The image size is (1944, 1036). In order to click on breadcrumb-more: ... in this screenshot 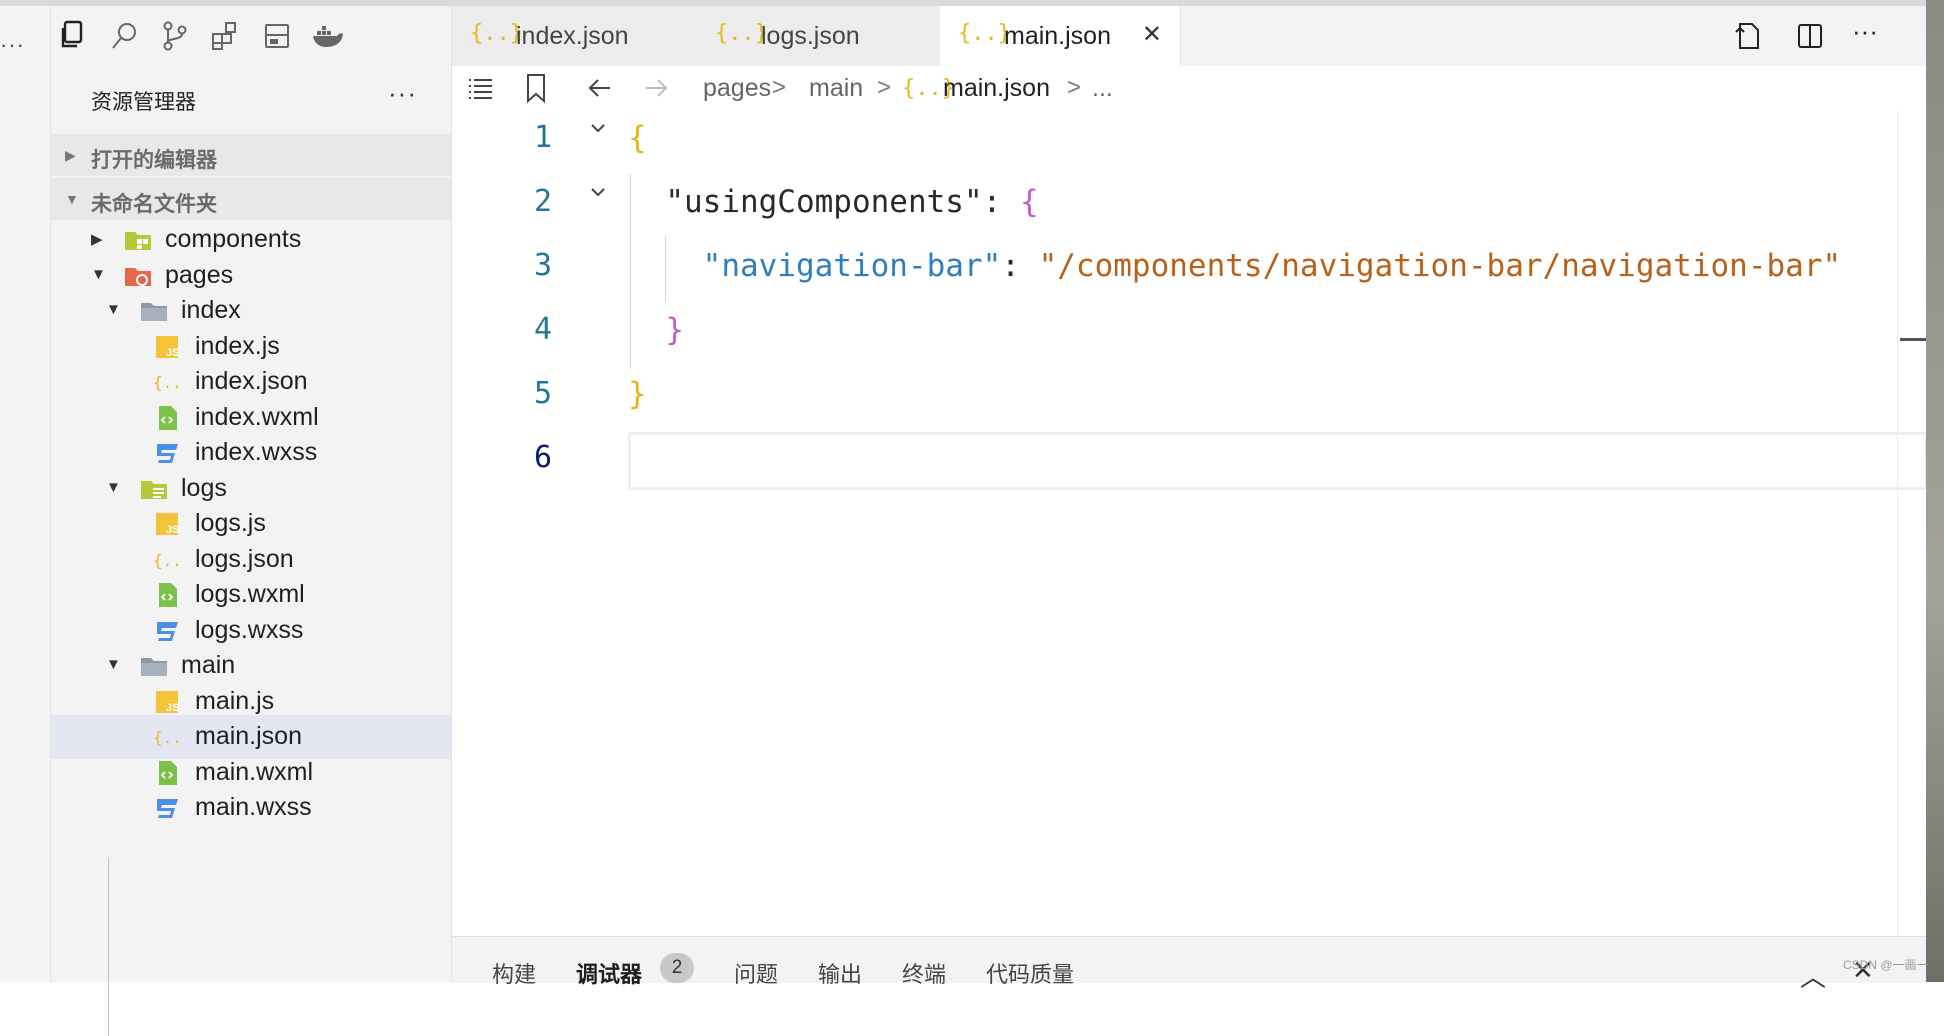, I will do `click(1102, 88)`.